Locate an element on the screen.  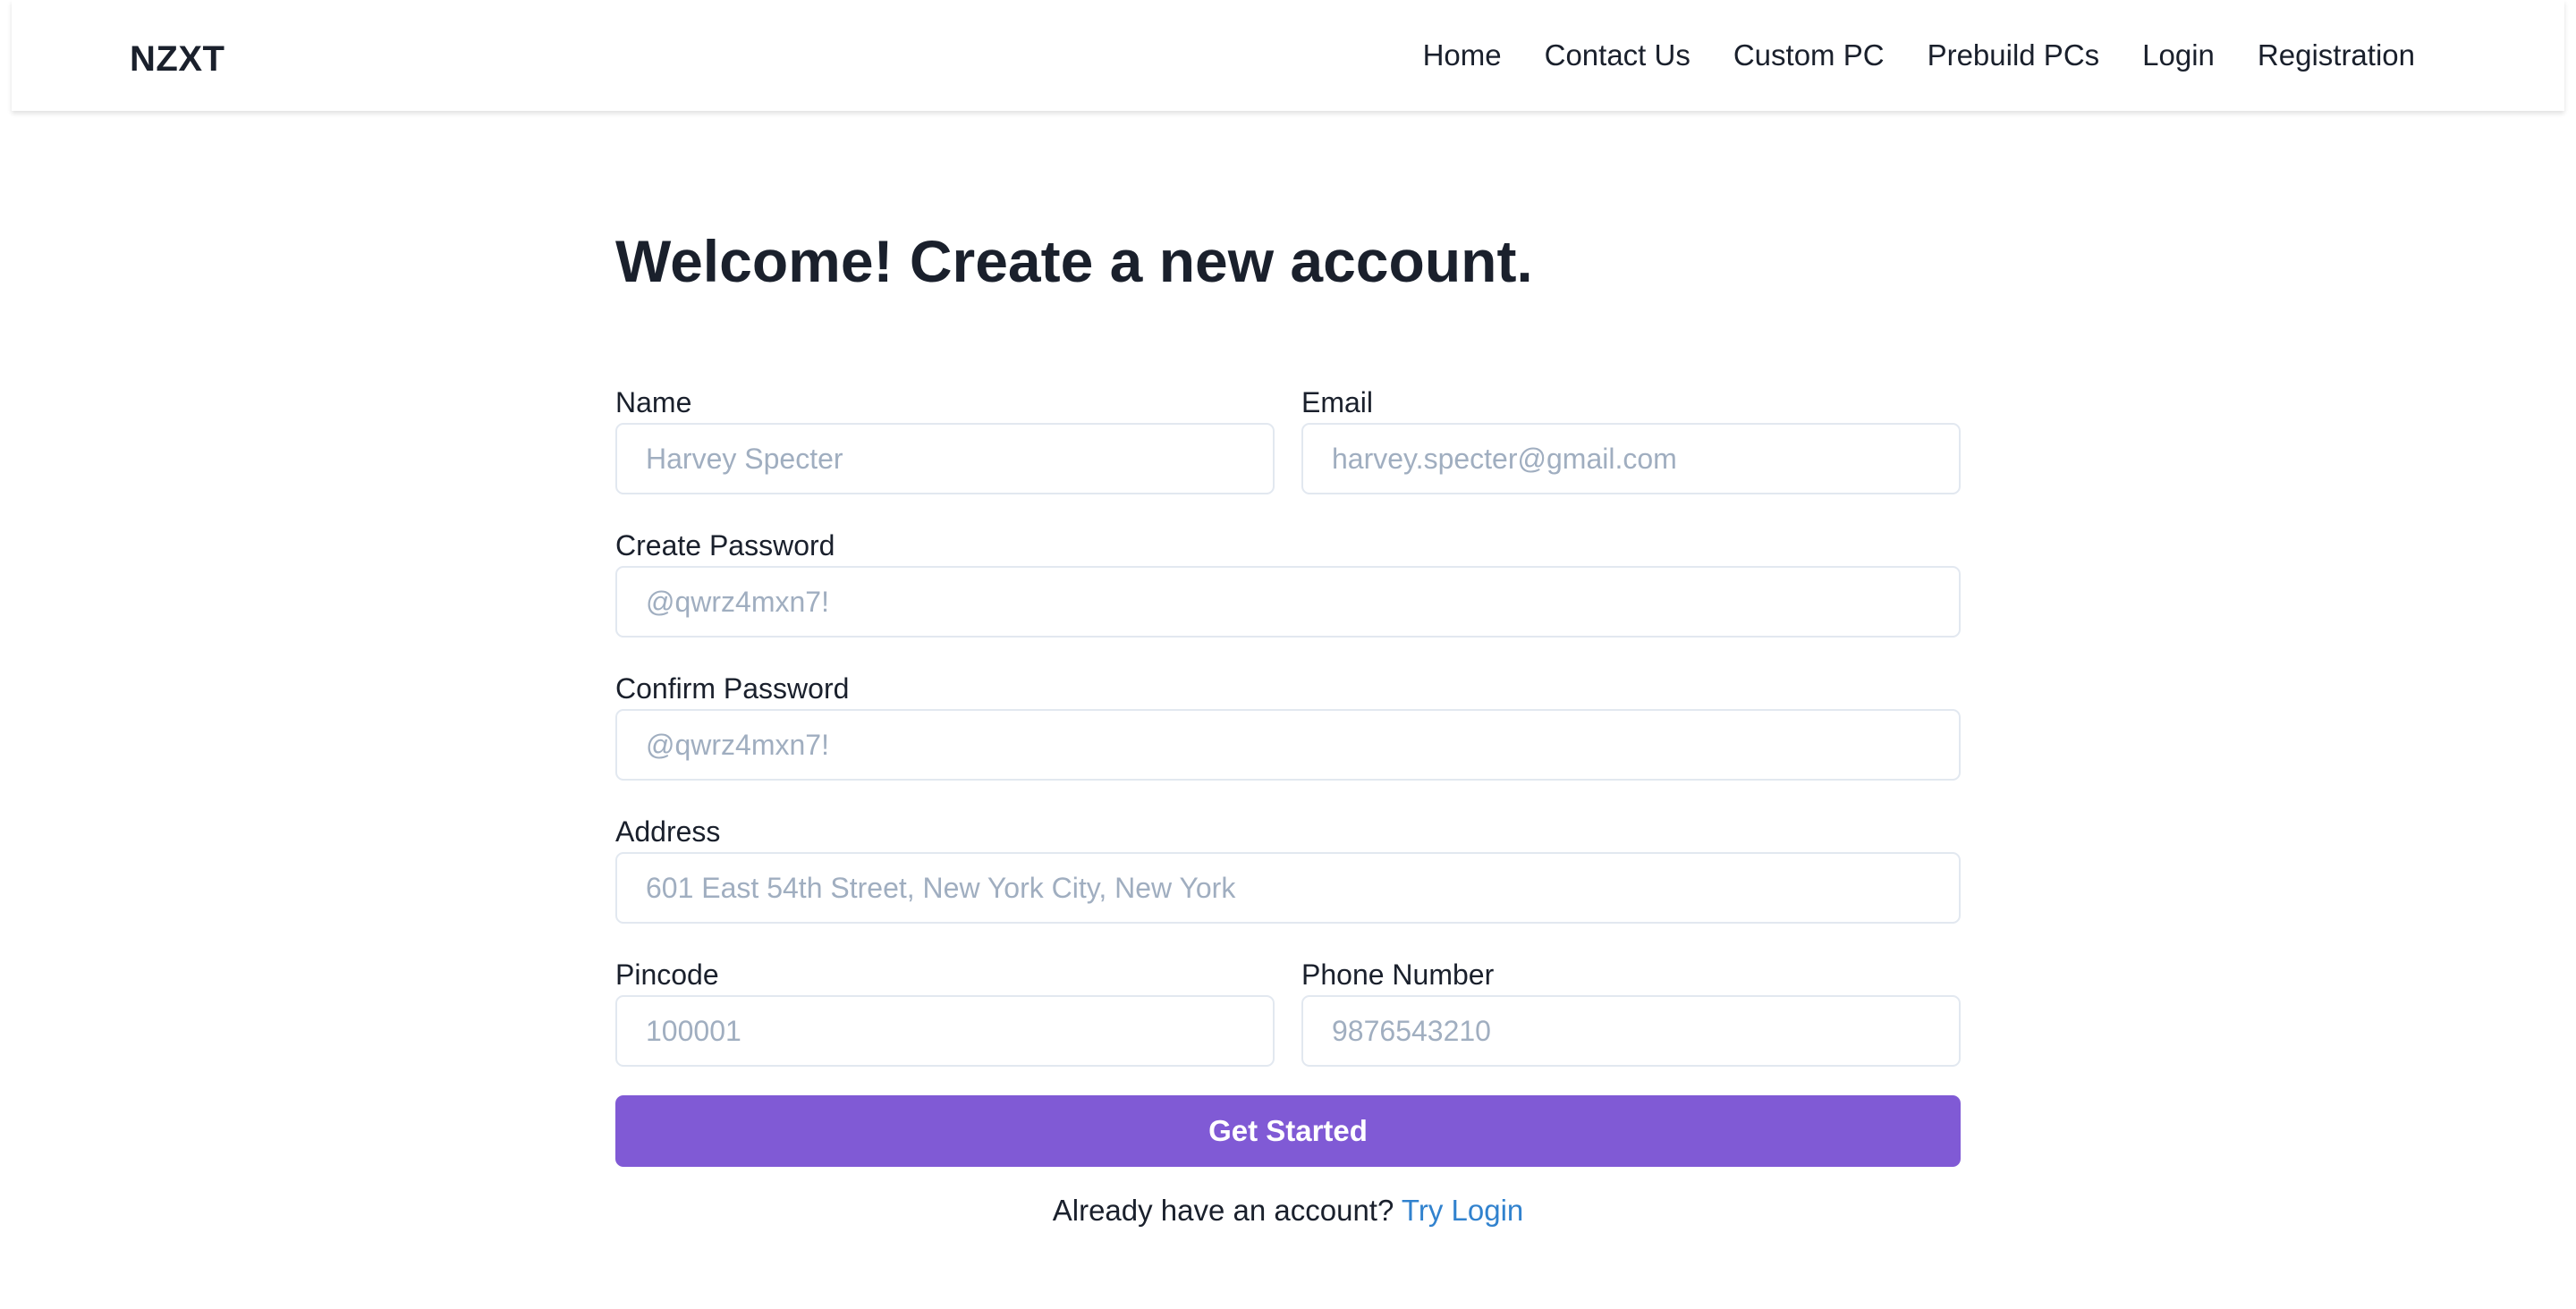
page-title: Welcome! Create a new account. is located at coordinates (1074, 261).